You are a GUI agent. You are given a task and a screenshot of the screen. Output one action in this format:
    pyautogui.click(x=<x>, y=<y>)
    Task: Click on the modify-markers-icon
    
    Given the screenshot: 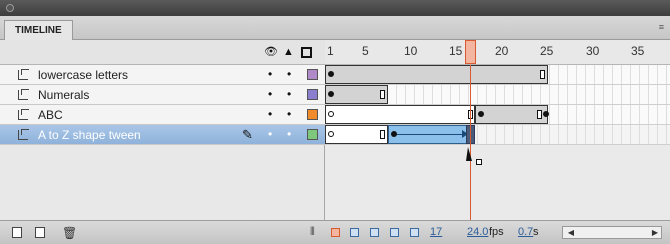 What is the action you would take?
    pyautogui.click(x=414, y=232)
    